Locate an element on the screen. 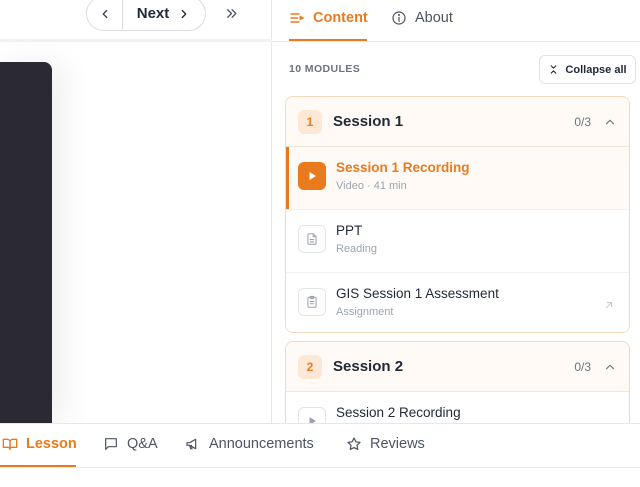 The image size is (640, 487). next-lesson-label: Next is located at coordinates (153, 13).